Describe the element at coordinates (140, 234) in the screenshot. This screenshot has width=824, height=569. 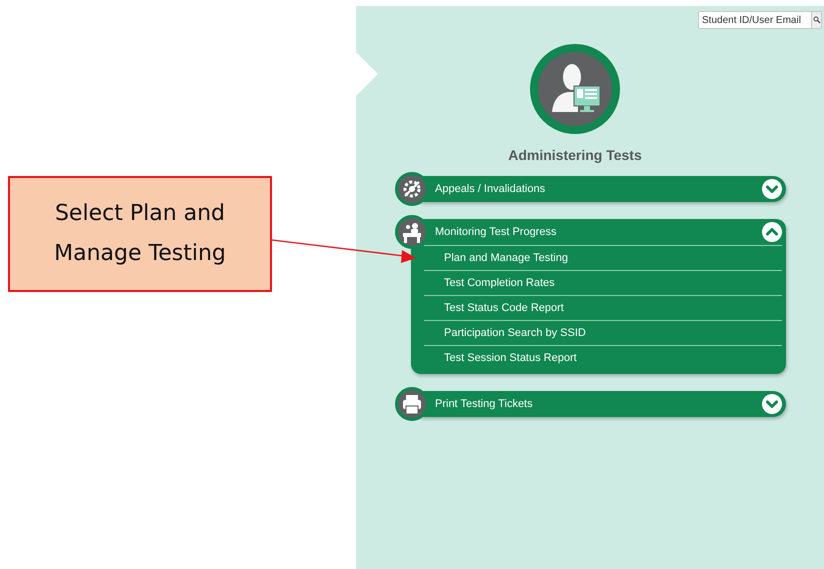
I see `callout-text: Select Plan and Manage Testing` at that location.